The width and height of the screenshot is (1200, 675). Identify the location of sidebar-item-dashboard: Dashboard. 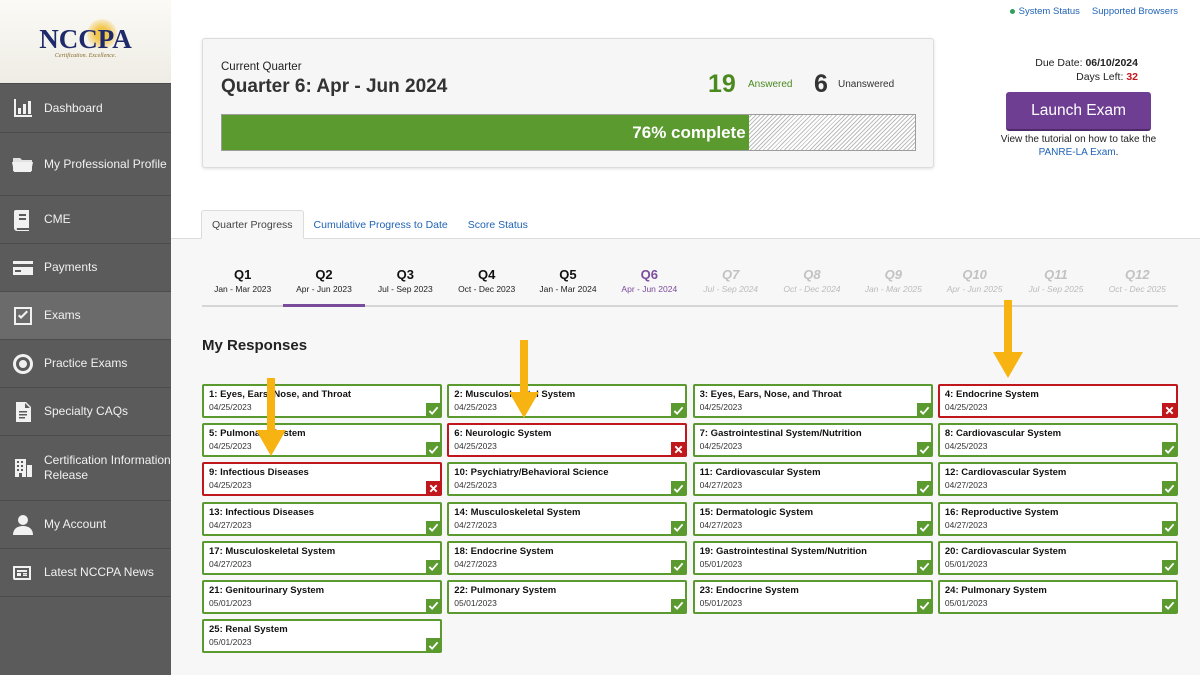
(85, 108).